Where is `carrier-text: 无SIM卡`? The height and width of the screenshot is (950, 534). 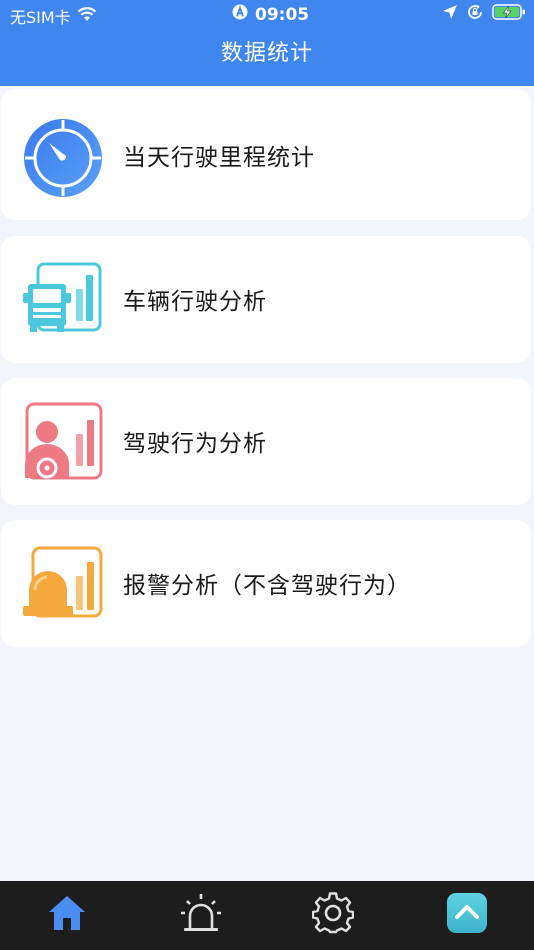 carrier-text: 无SIM卡 is located at coordinates (40, 17).